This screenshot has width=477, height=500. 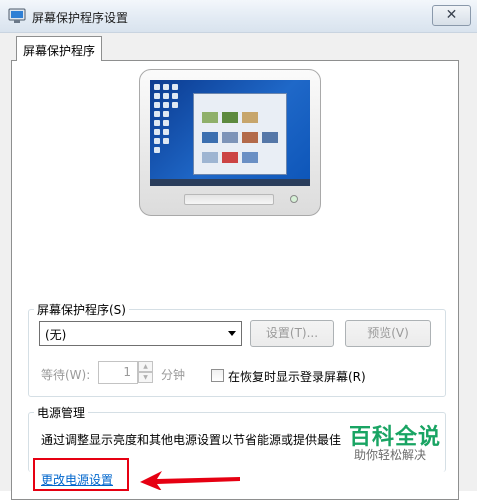 I want to click on screensaver-group-label: 屏幕保护程序(S), so click(x=81, y=309).